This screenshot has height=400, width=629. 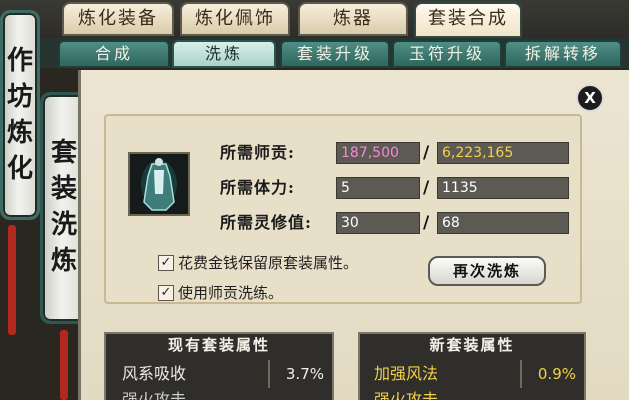 What do you see at coordinates (378, 223) in the screenshot?
I see `spirit-required: 30` at bounding box center [378, 223].